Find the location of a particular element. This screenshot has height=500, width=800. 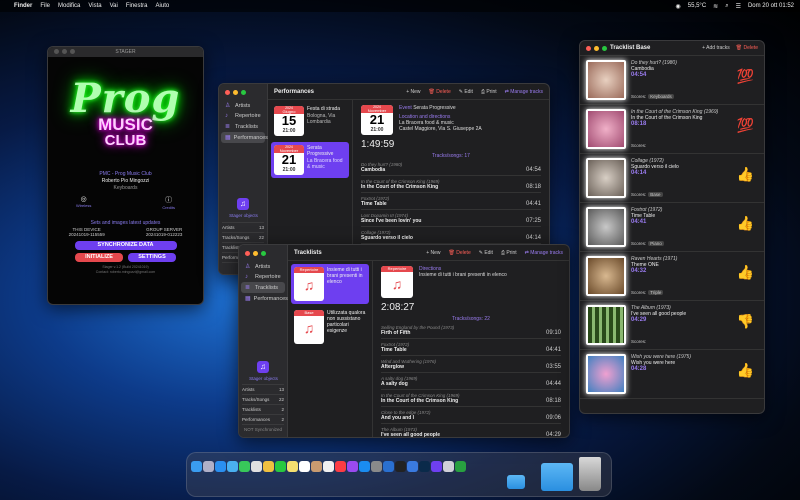

app-store-icon is located at coordinates (364, 466).